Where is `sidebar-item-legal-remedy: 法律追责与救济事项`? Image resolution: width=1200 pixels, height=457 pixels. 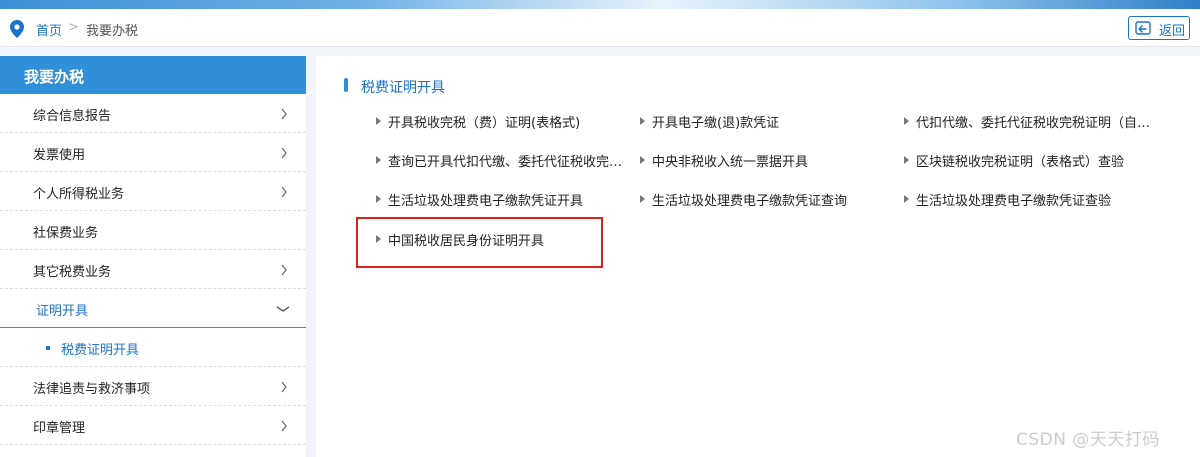 sidebar-item-legal-remedy: 法律追责与救济事项 is located at coordinates (153, 386).